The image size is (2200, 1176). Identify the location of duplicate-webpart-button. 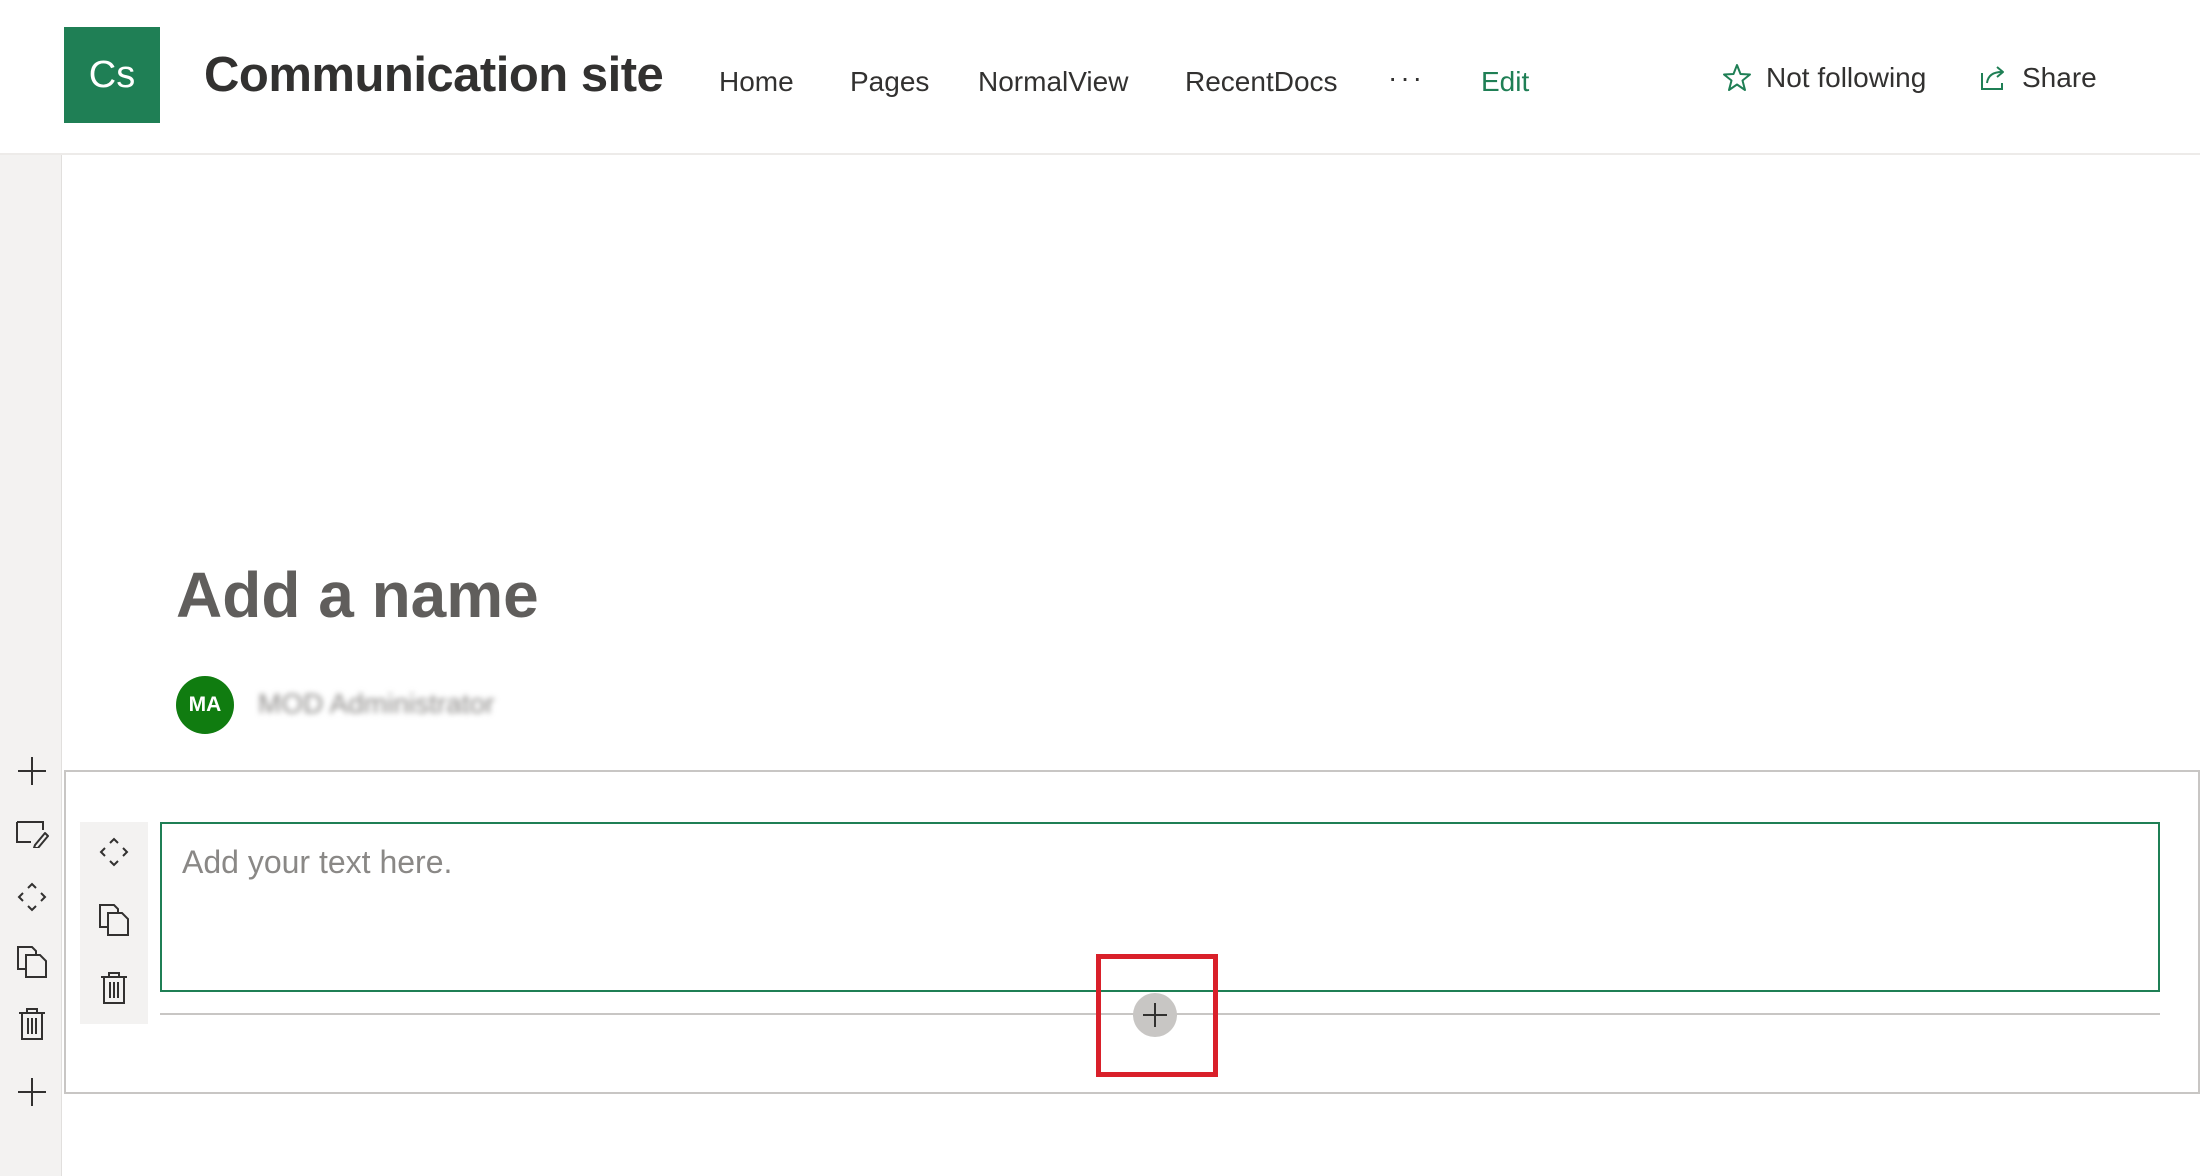
(114, 920).